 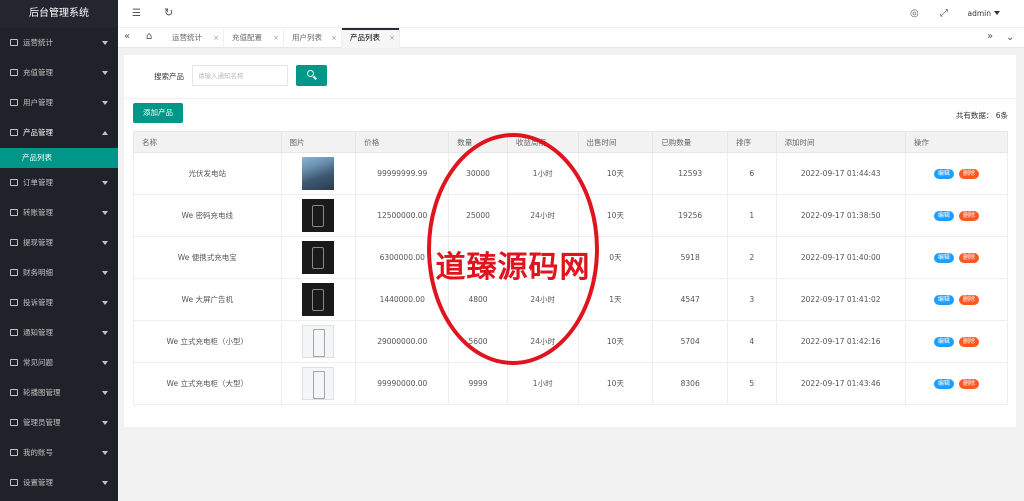 I want to click on product-image-cell, so click(x=318, y=299).